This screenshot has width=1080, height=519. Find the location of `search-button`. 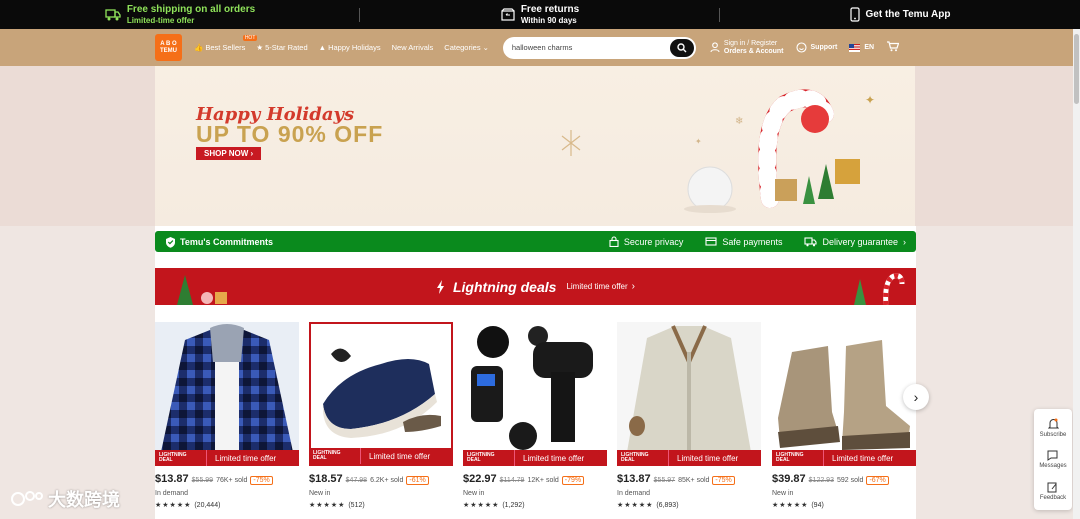

search-button is located at coordinates (681, 47).